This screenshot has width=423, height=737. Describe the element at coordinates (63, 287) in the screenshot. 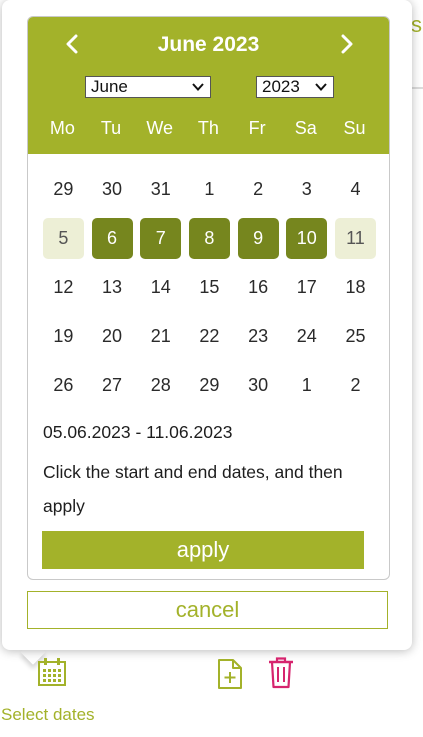

I see `day-cell: 12` at that location.